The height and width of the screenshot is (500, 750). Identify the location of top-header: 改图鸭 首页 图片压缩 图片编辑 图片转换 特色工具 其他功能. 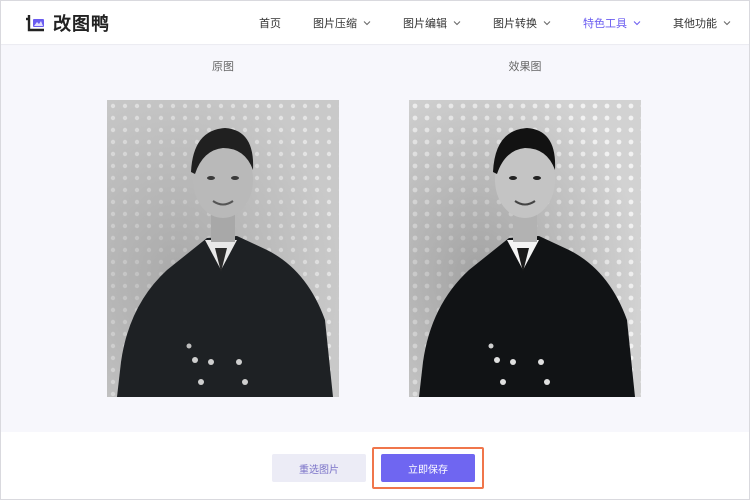
(375, 23).